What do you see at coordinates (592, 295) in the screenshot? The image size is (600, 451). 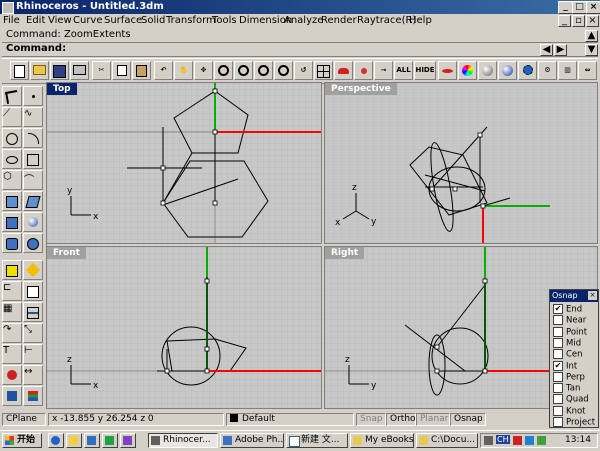 I see `osnap-close-icon: ×` at bounding box center [592, 295].